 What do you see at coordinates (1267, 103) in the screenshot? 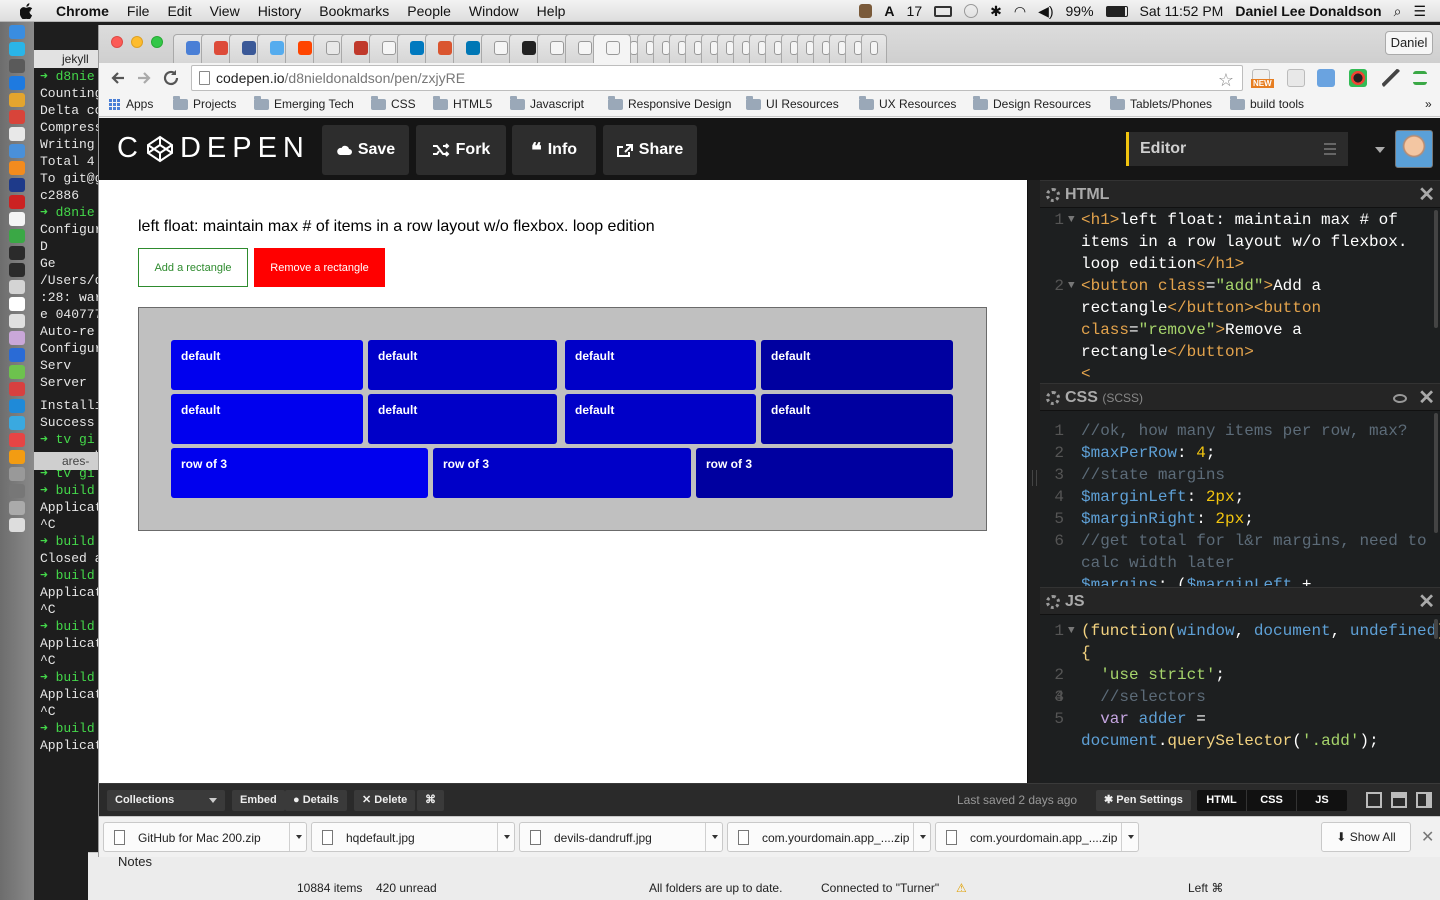
I see `bookmark-folder: build tools` at bounding box center [1267, 103].